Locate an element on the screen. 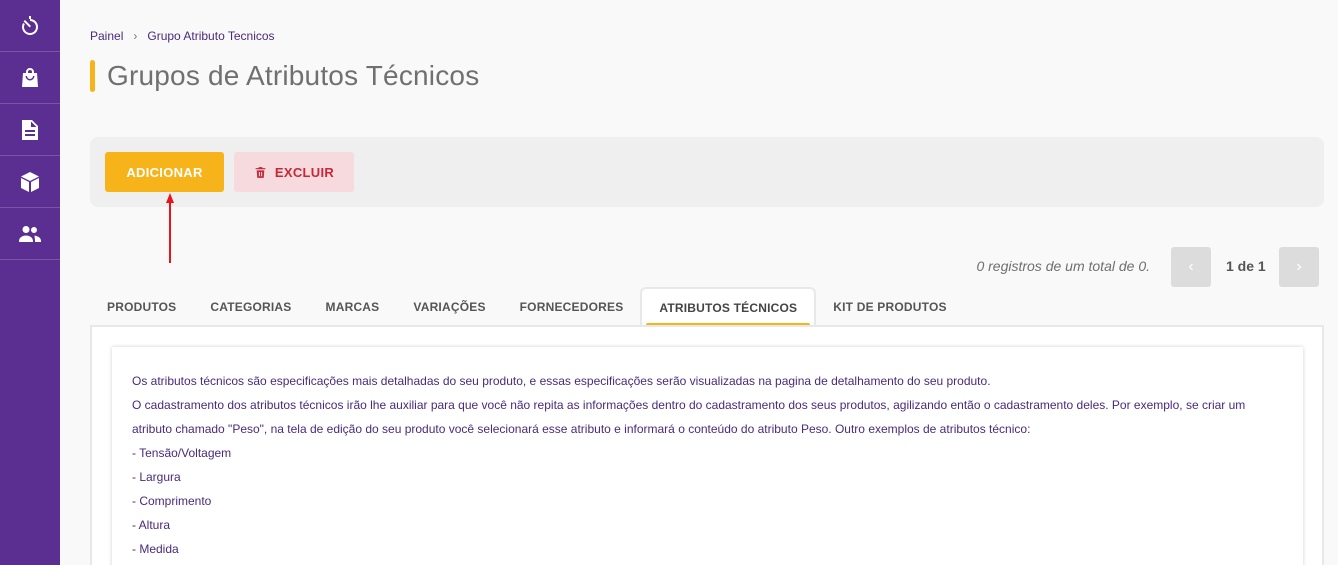  chevron-right-icon: › is located at coordinates (1299, 266).